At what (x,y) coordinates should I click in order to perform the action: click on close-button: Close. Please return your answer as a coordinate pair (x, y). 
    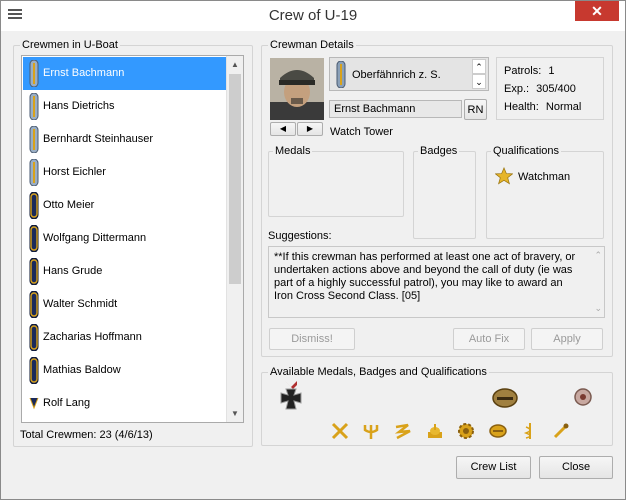
    Looking at the image, I should click on (576, 467).